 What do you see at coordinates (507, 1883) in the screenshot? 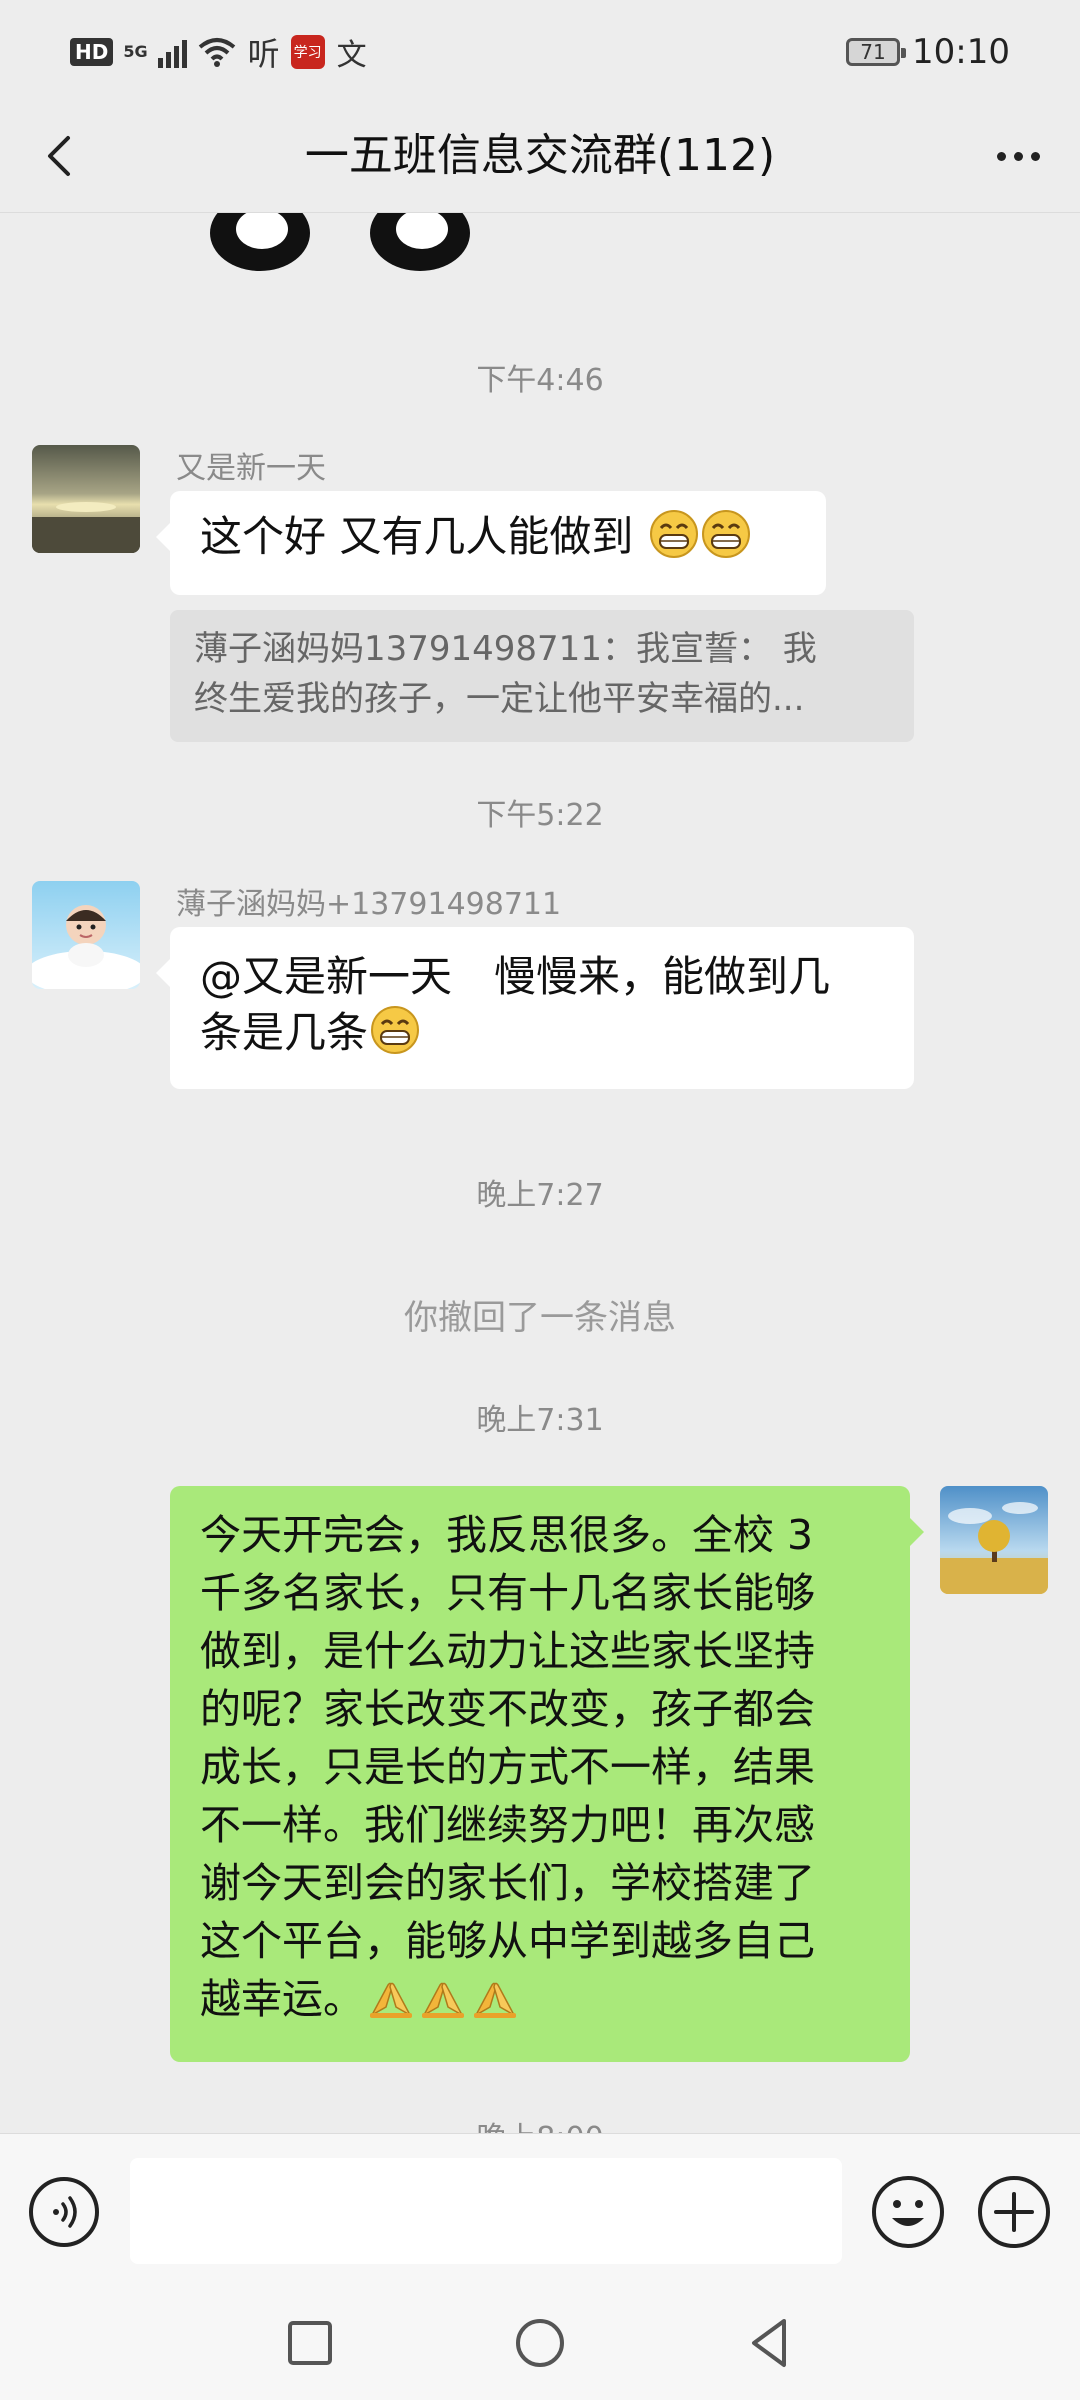
I see `message-text-line: 谢今天到会的家长们，学校搭建了` at bounding box center [507, 1883].